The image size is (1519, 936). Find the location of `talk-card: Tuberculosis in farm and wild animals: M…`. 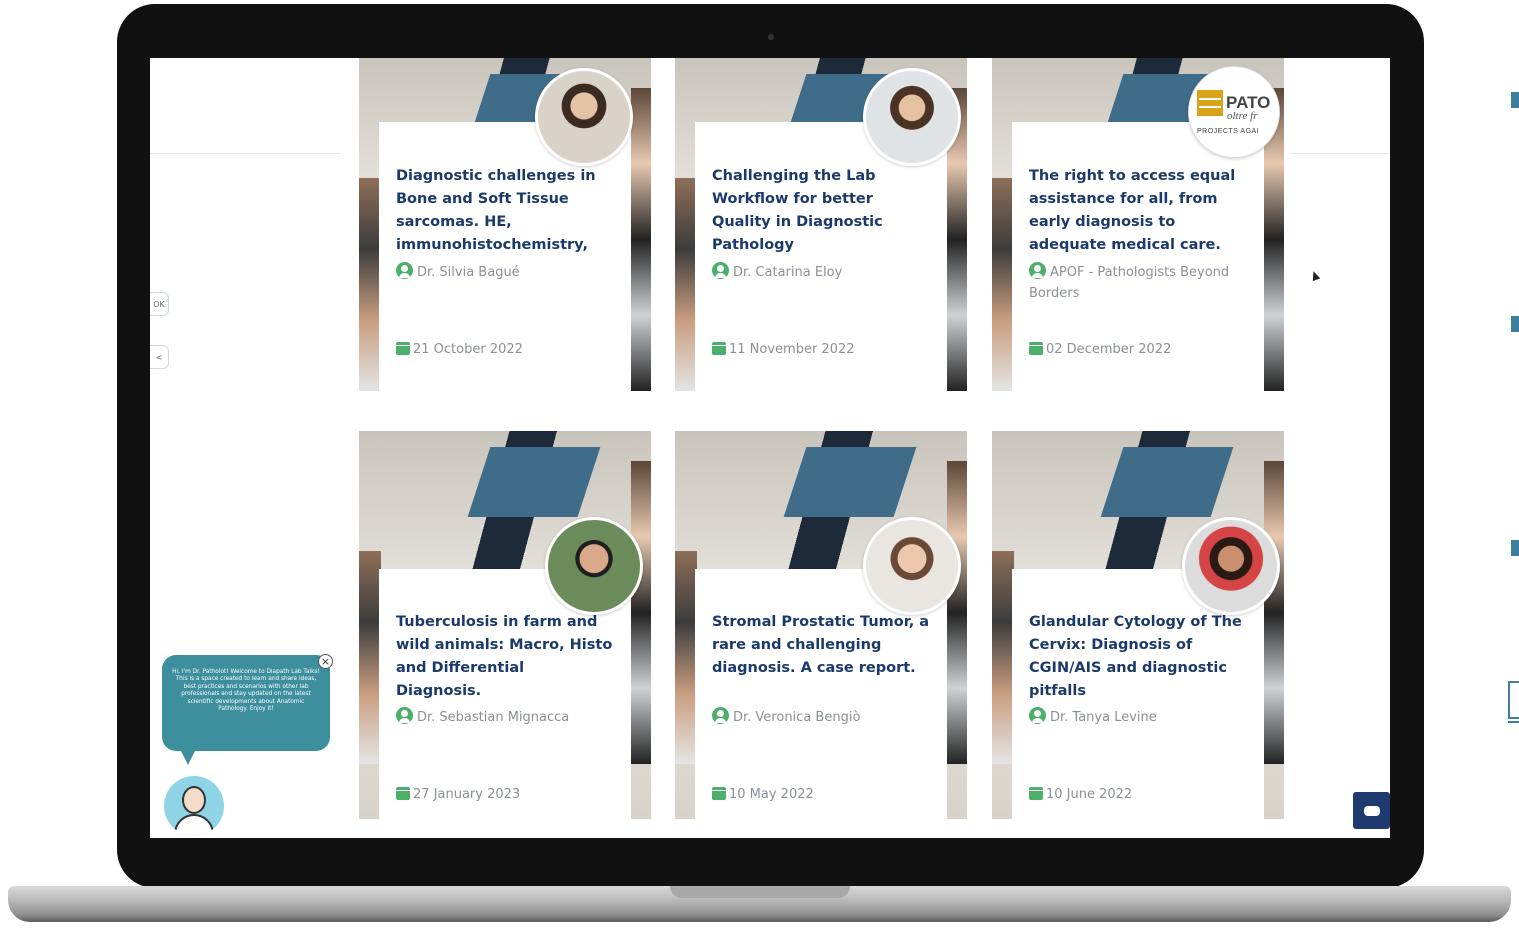

talk-card: Tuberculosis in farm and wild animals: M… is located at coordinates (505, 625).